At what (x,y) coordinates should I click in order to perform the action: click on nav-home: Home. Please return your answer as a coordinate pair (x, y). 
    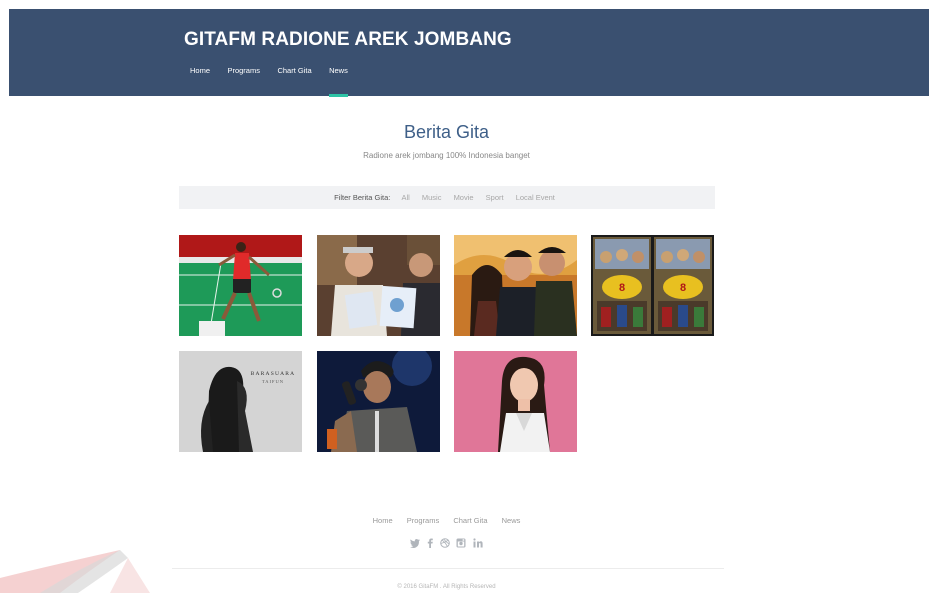
    Looking at the image, I should click on (200, 70).